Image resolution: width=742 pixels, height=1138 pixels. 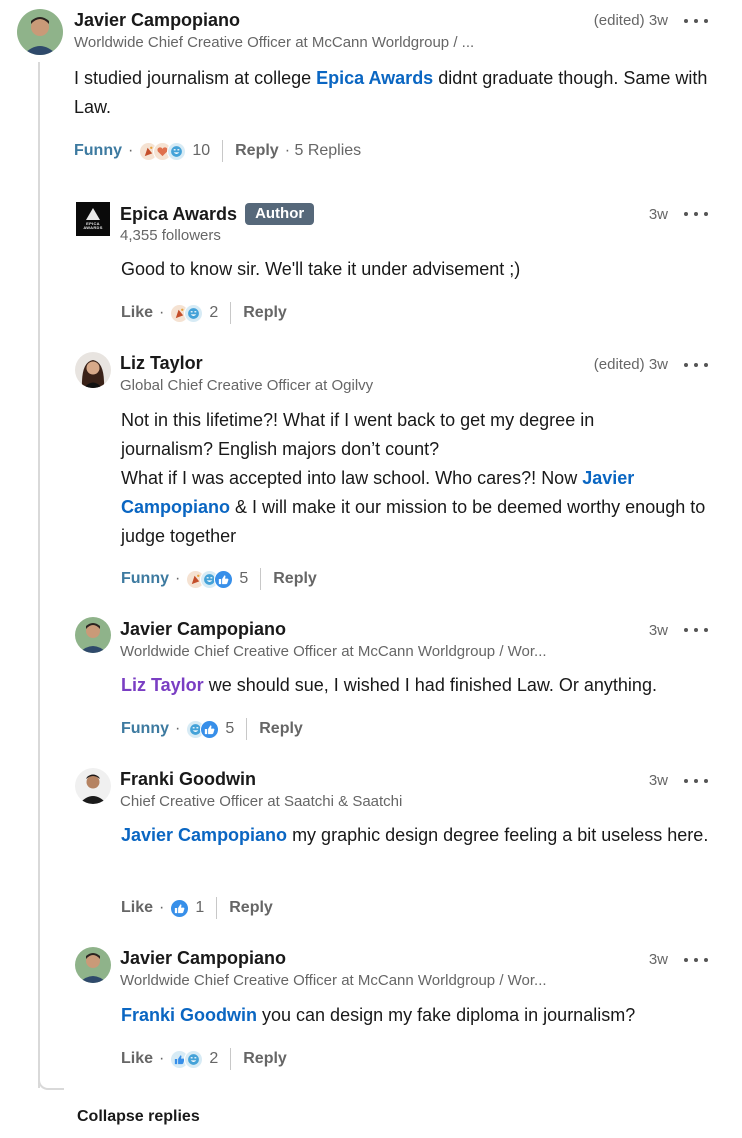 What do you see at coordinates (280, 449) in the screenshot?
I see `comment-line: journalism? English majors don’t count?` at bounding box center [280, 449].